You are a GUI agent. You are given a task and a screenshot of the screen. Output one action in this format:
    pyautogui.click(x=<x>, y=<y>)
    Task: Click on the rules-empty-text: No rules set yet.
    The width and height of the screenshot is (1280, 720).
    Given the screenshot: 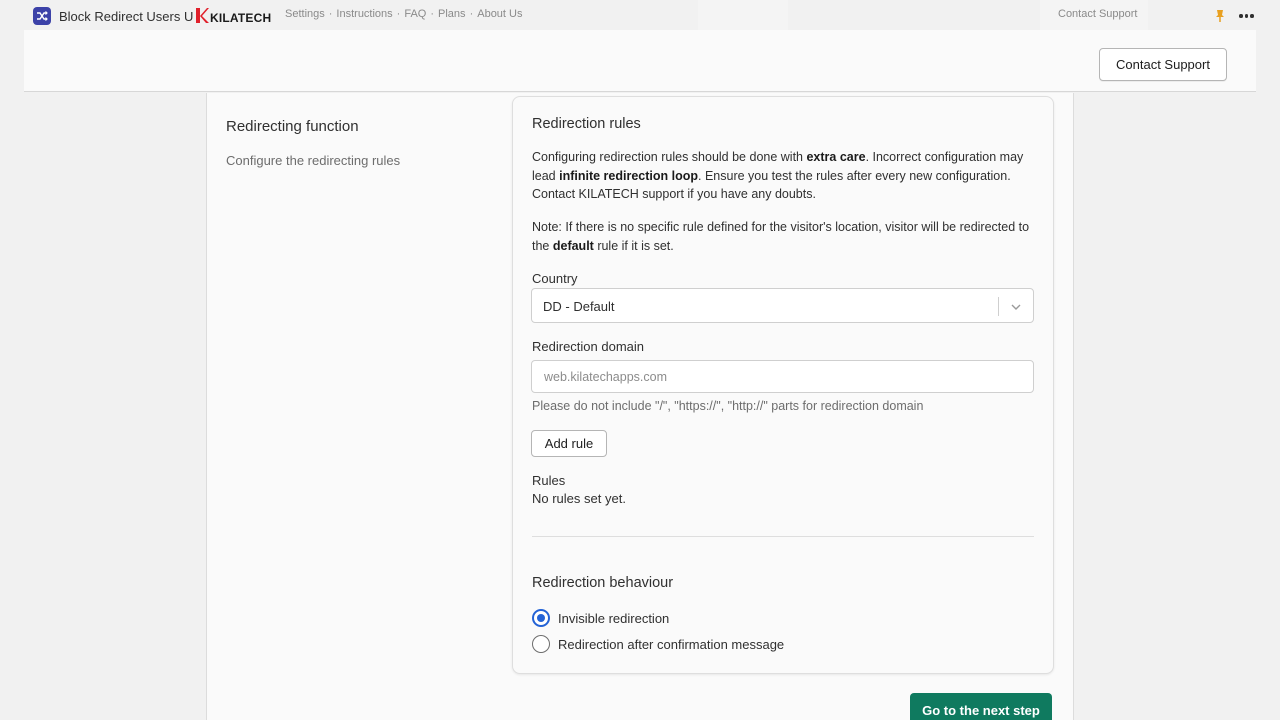 What is the action you would take?
    pyautogui.click(x=579, y=498)
    